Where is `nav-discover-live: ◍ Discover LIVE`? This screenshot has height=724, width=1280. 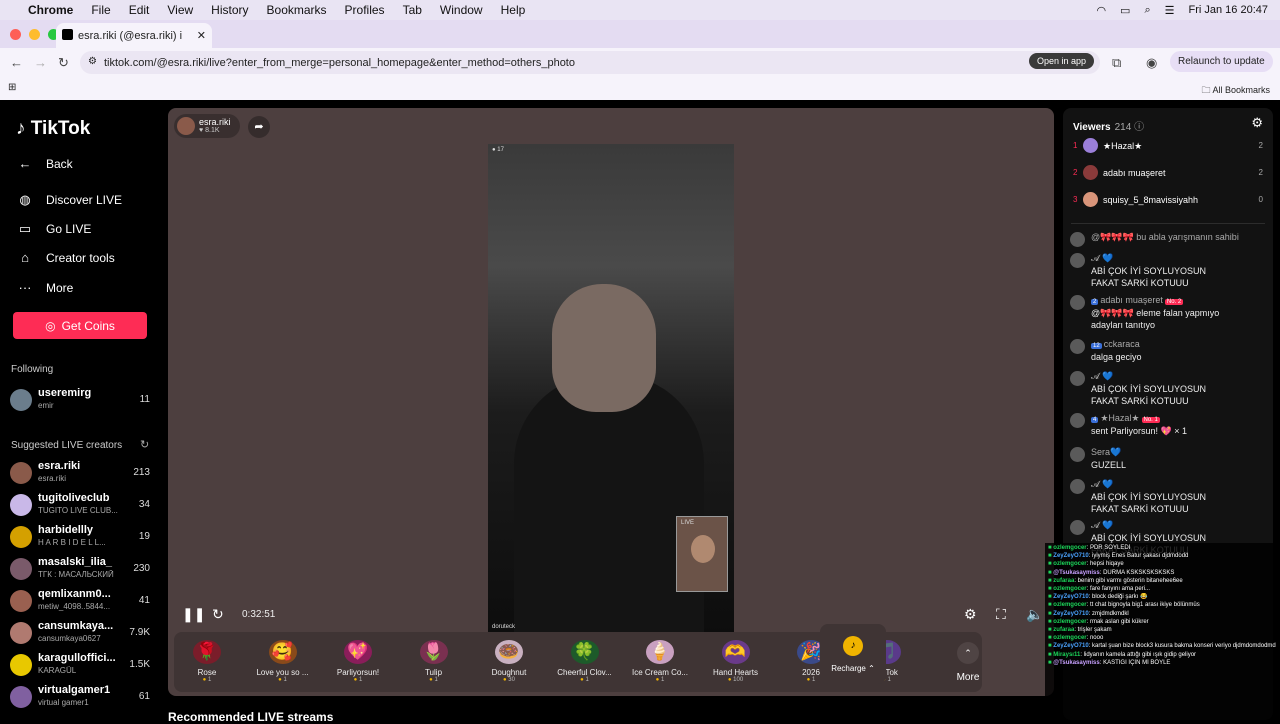 nav-discover-live: ◍ Discover LIVE is located at coordinates (69, 200).